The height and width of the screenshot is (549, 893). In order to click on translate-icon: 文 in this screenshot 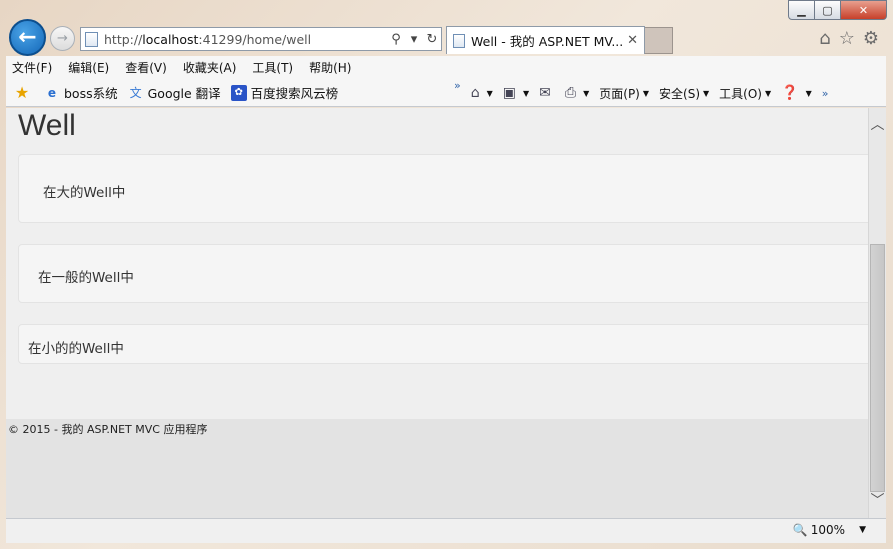, I will do `click(135, 93)`.